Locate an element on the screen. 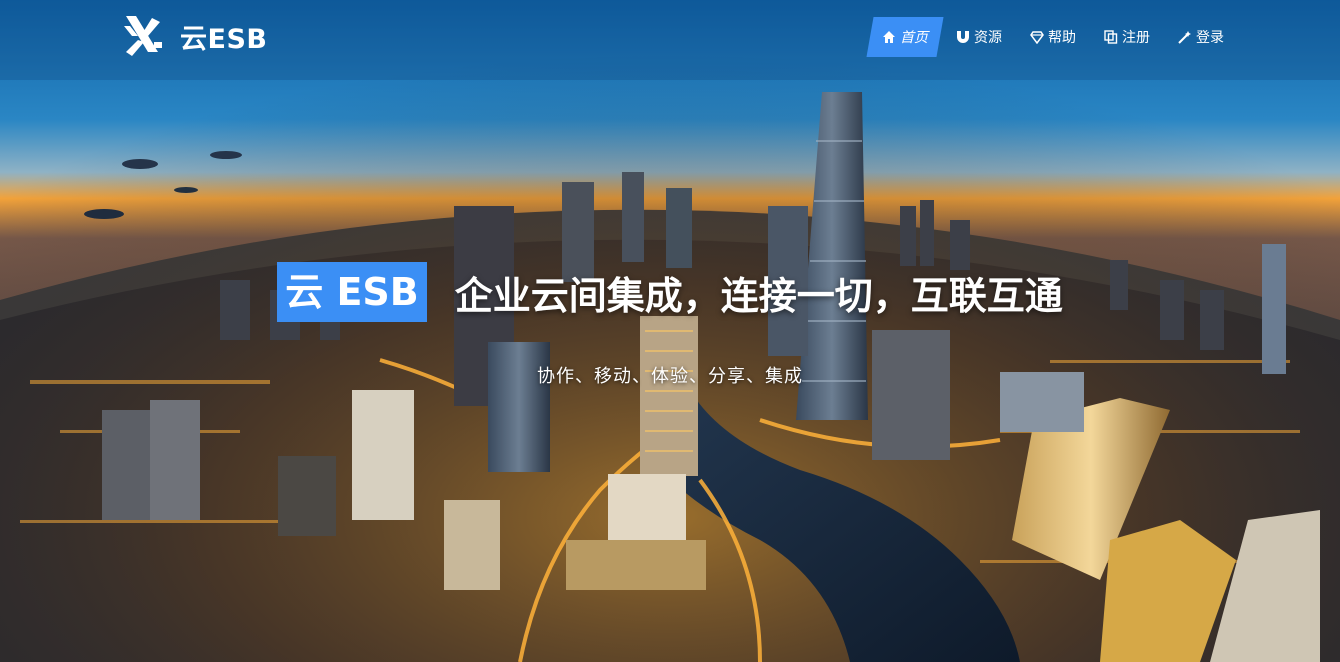 The width and height of the screenshot is (1340, 662). main-nav: 首页 资源 帮助 注册 登录 is located at coordinates (1051, 37).